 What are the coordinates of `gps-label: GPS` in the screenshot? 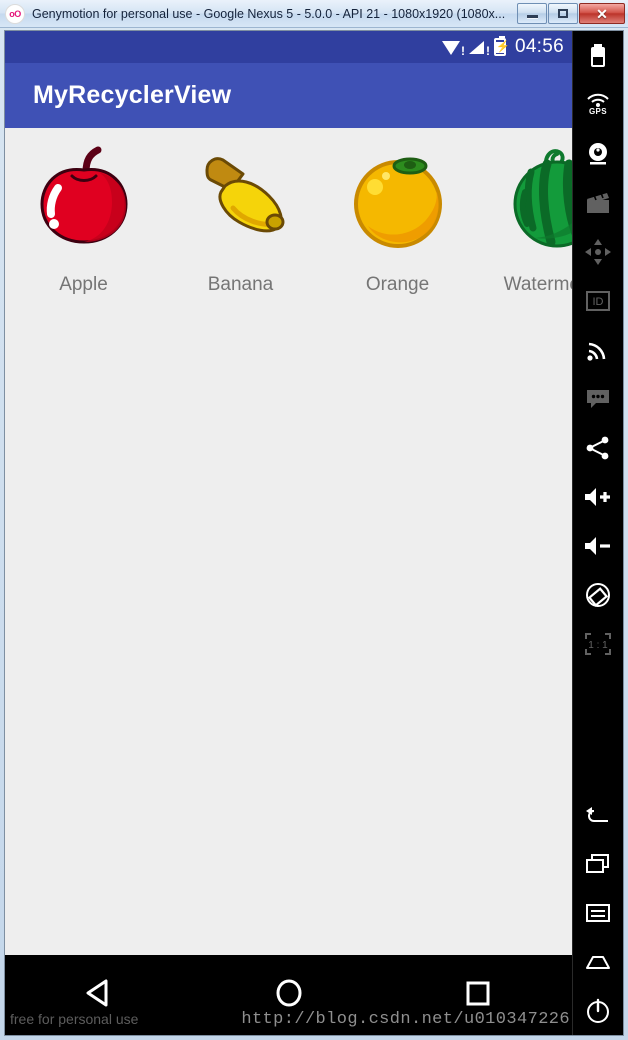 It's located at (598, 111).